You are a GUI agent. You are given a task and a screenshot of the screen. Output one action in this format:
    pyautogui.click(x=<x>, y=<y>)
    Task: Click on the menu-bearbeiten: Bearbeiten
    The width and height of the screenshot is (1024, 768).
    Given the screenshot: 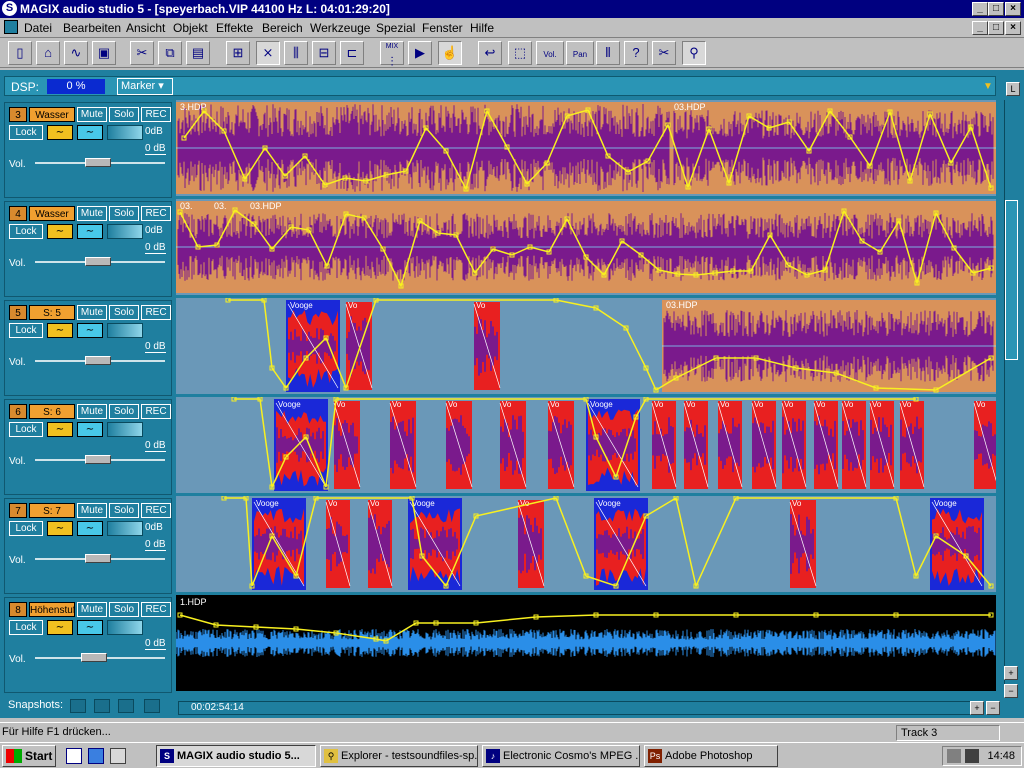 What is the action you would take?
    pyautogui.click(x=92, y=28)
    